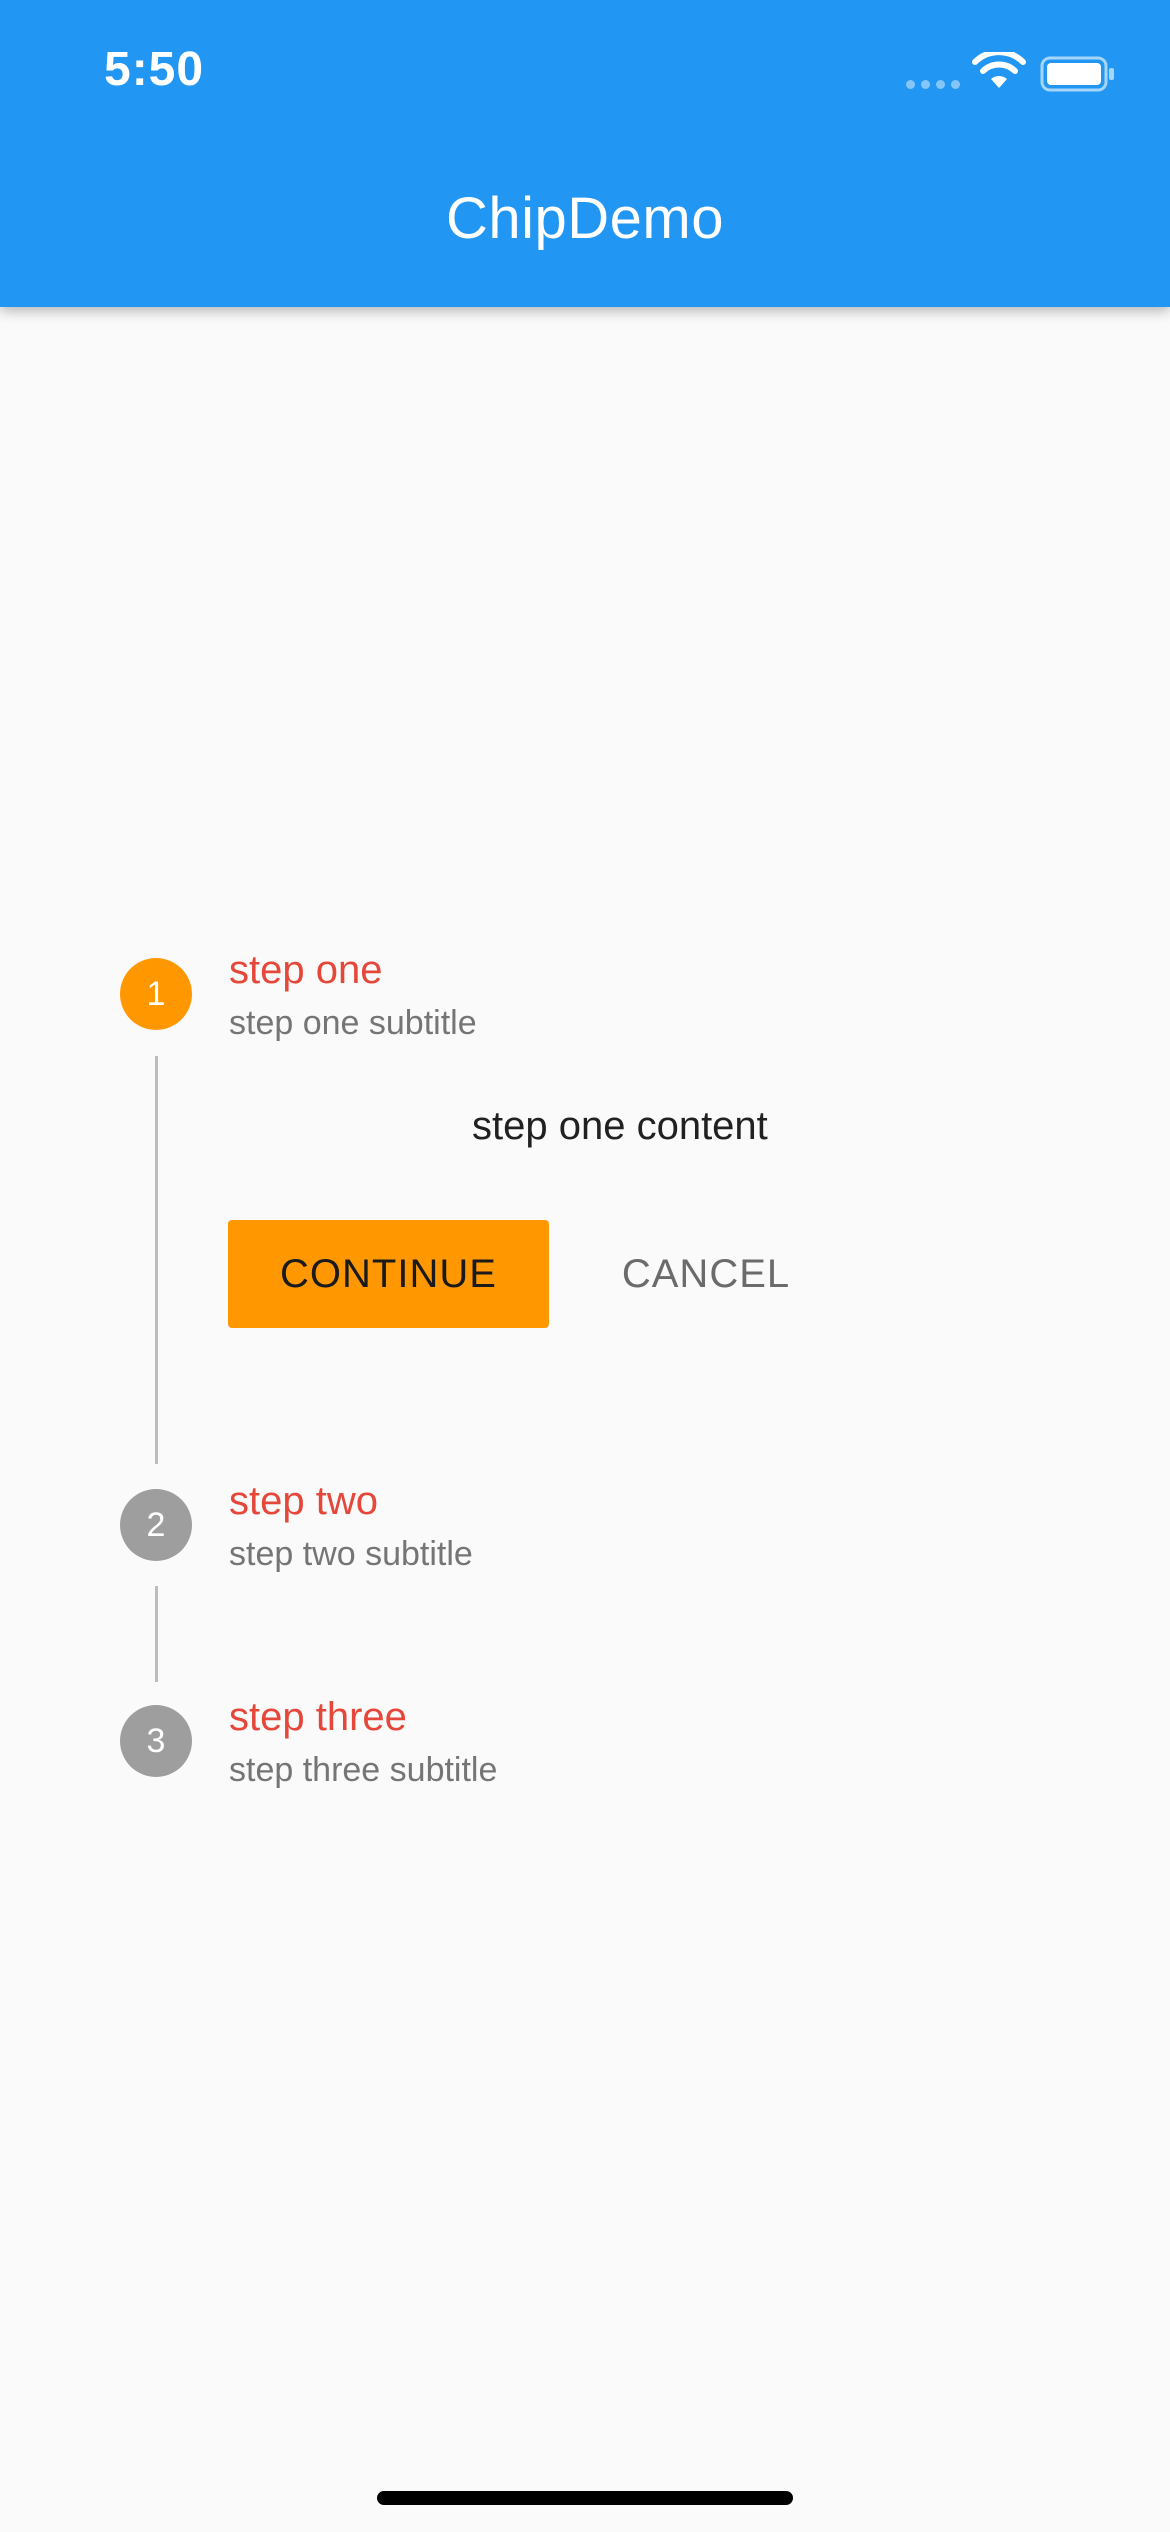 The width and height of the screenshot is (1170, 2532). I want to click on step-2-subtitle: step two subtitle, so click(351, 1554).